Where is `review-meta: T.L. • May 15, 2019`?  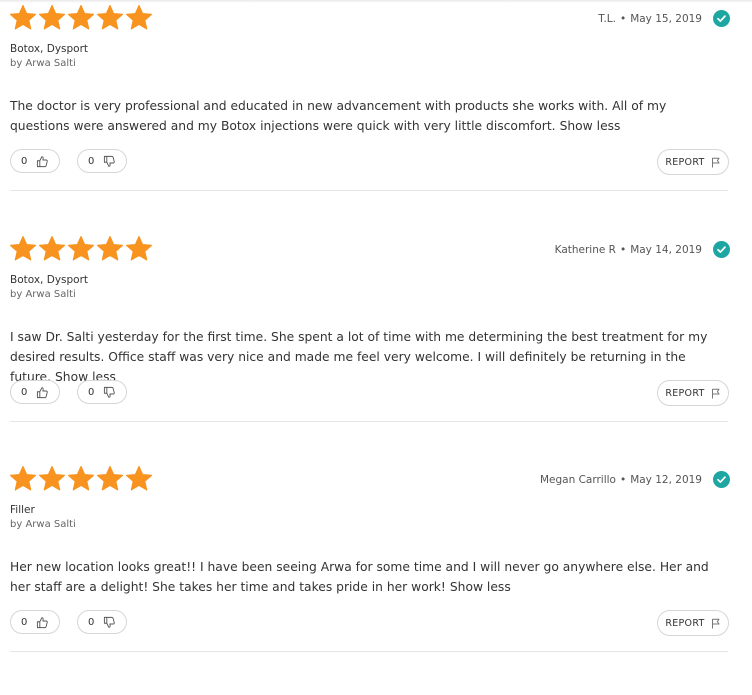 review-meta: T.L. • May 15, 2019 is located at coordinates (664, 18).